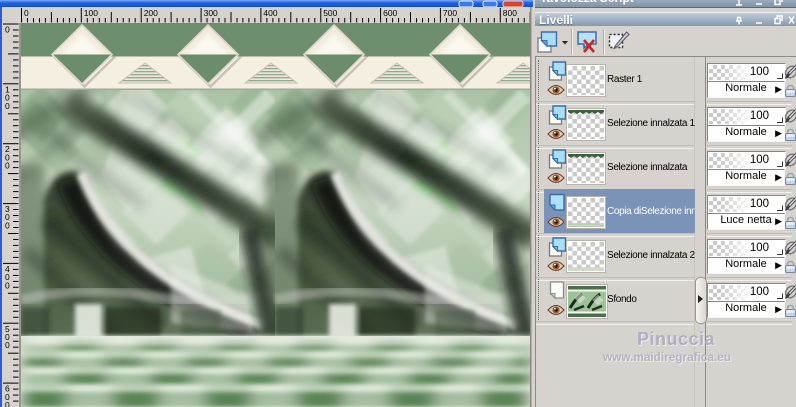 Image resolution: width=796 pixels, height=407 pixels. I want to click on svg-text: 800, so click(510, 13).